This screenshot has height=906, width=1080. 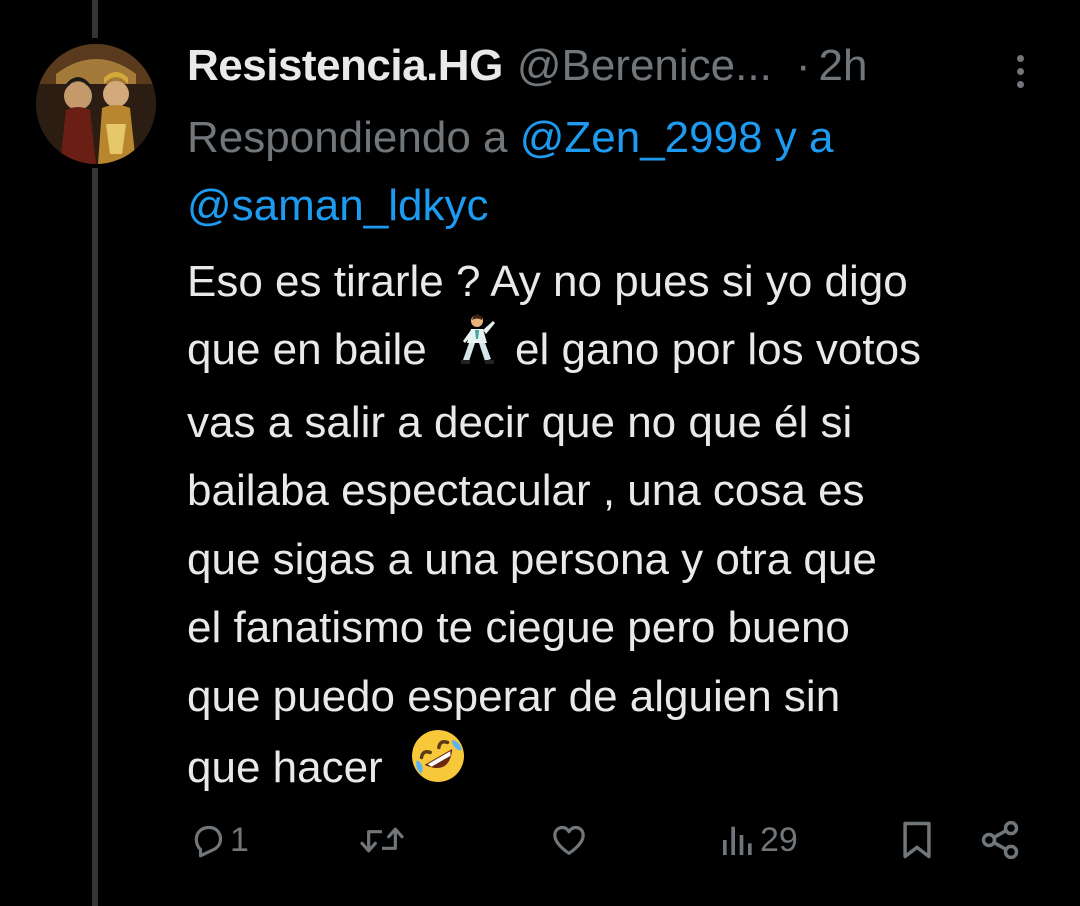 I want to click on like-button, so click(x=570, y=840).